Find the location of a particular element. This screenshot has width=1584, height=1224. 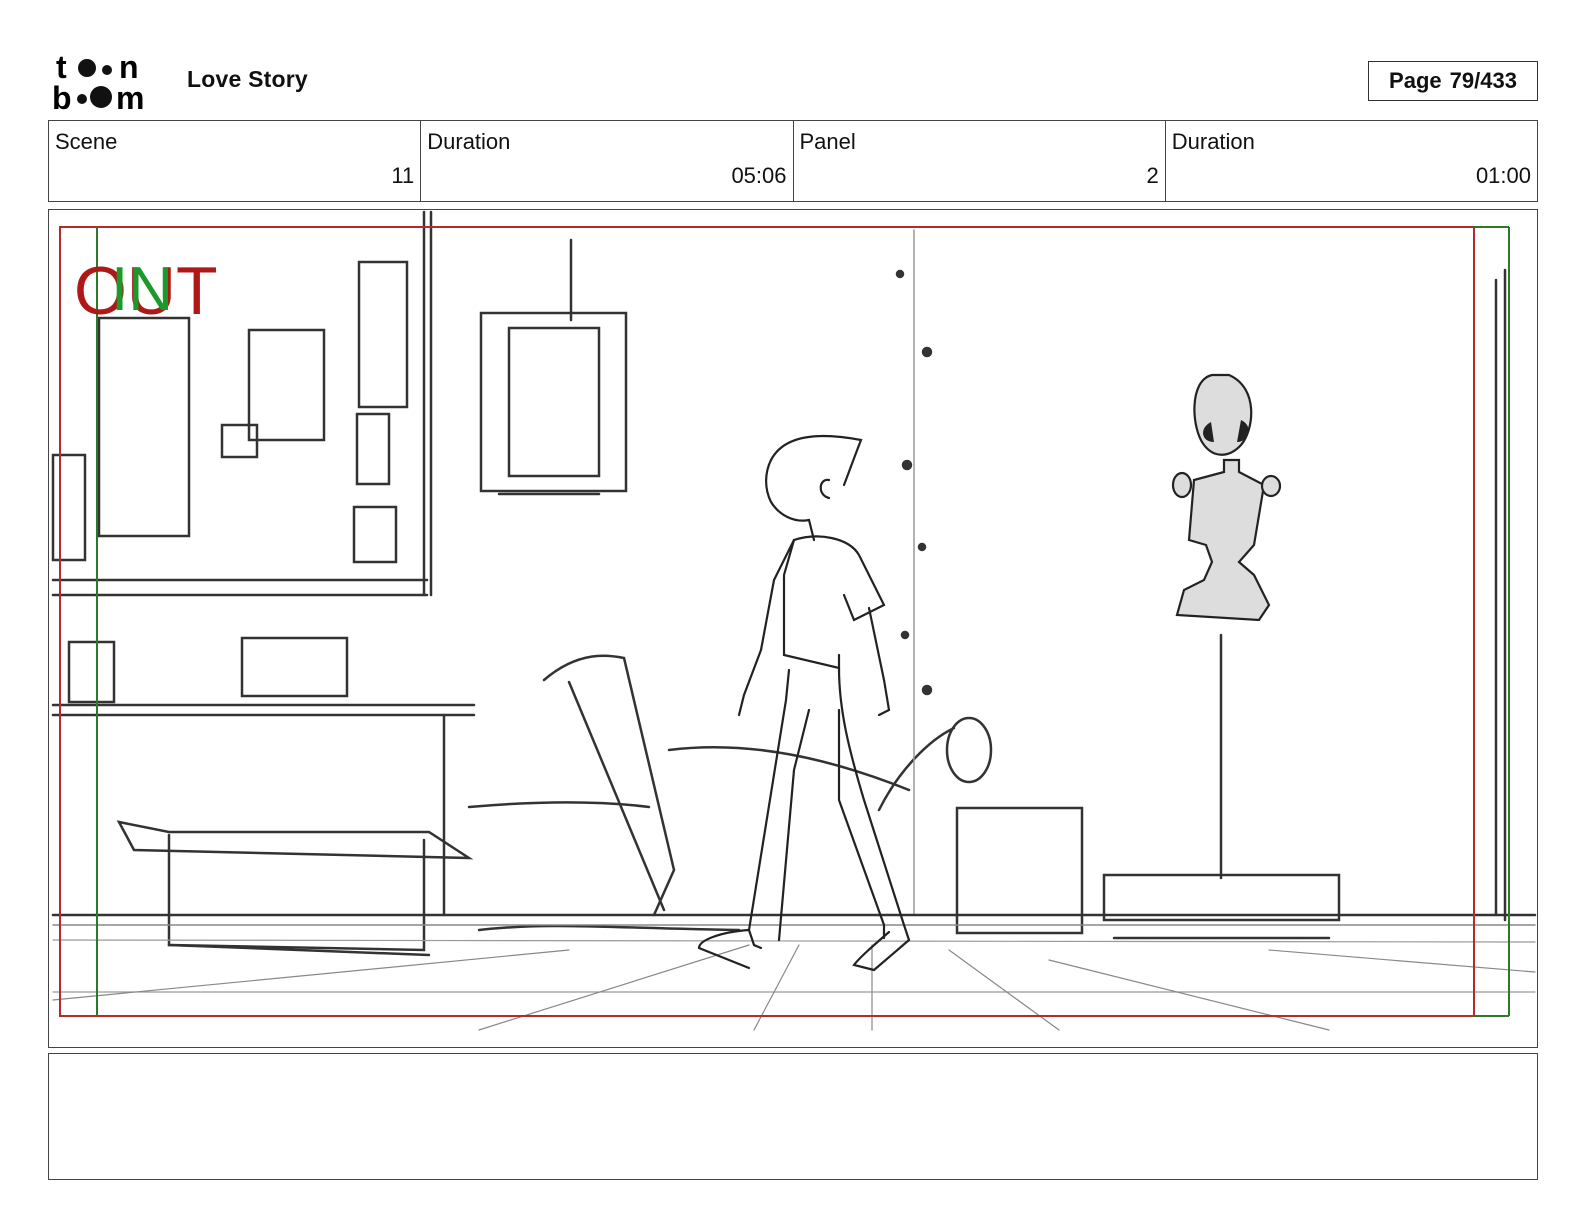

panel-value: 2 is located at coordinates (1152, 175).